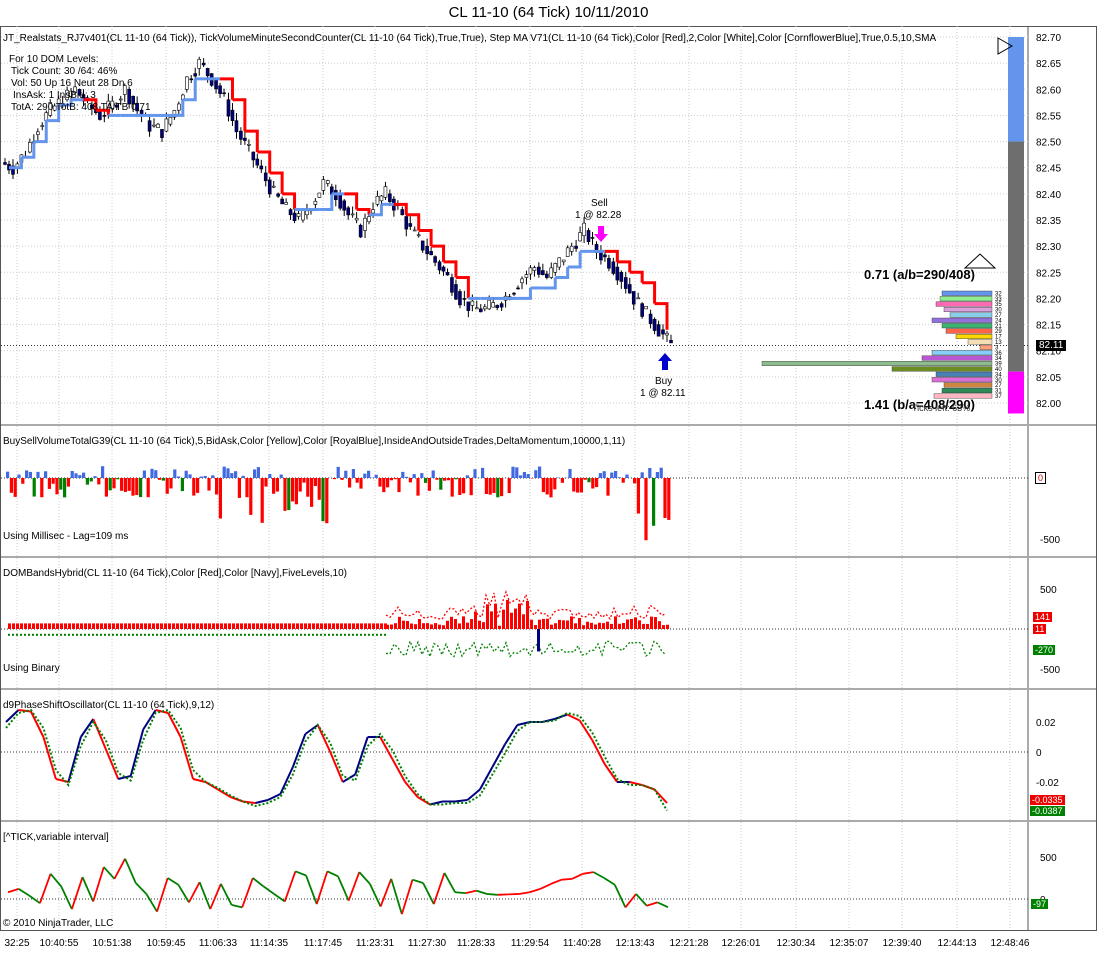 The height and width of the screenshot is (976, 1097). Describe the element at coordinates (1048, 378) in the screenshot. I see `price-tick-label: 82.05` at that location.